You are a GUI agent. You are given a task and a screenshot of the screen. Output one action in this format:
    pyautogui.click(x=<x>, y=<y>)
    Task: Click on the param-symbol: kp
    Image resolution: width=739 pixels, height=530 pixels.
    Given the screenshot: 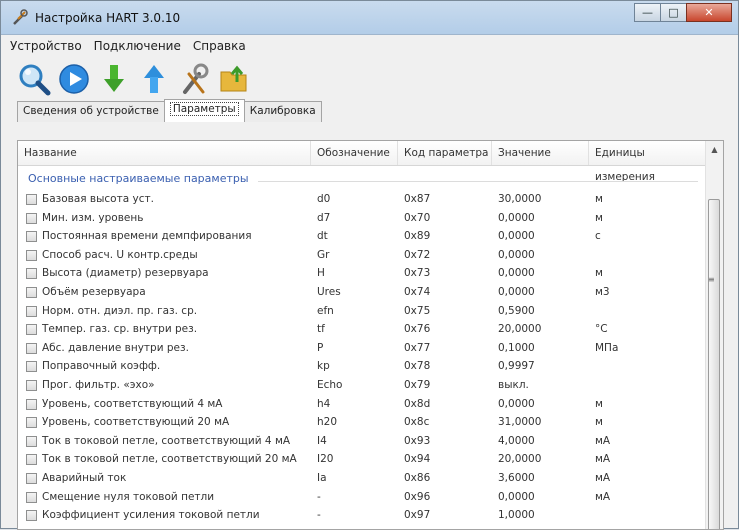 What is the action you would take?
    pyautogui.click(x=323, y=366)
    